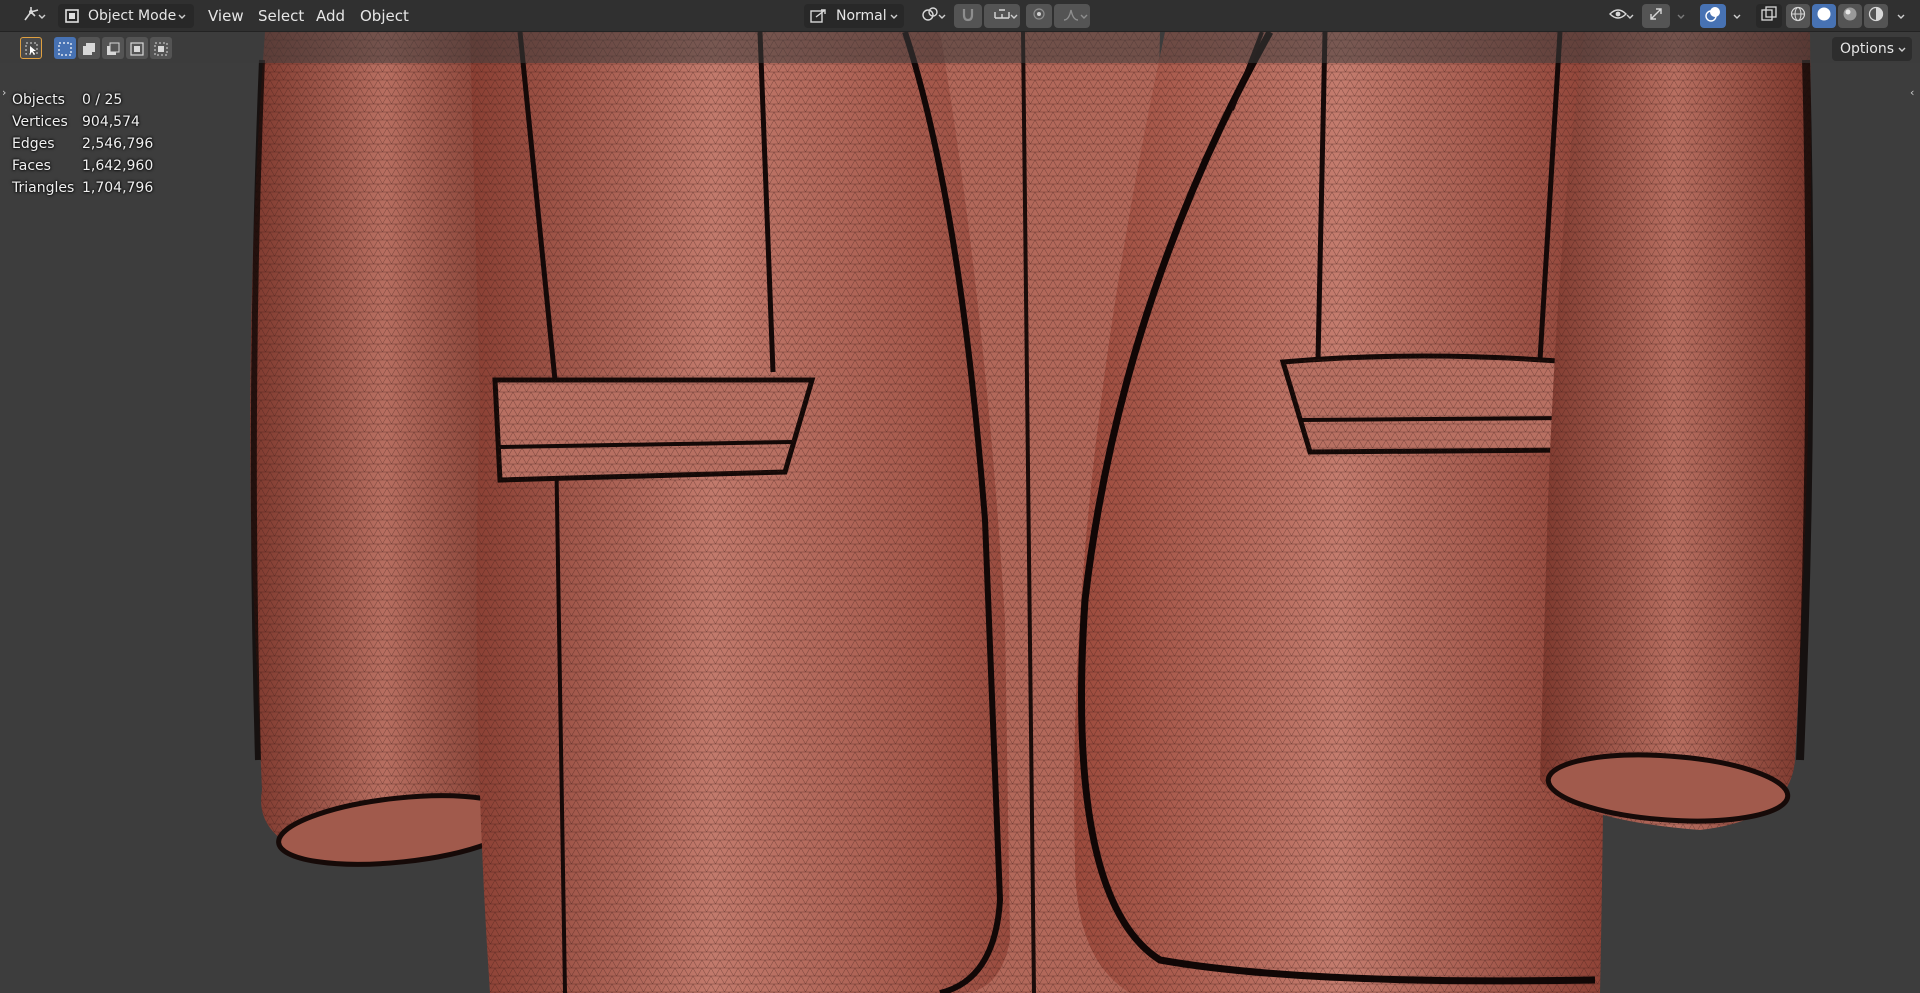 The width and height of the screenshot is (1920, 993). Describe the element at coordinates (31, 166) in the screenshot. I see `stat-label: Faces` at that location.